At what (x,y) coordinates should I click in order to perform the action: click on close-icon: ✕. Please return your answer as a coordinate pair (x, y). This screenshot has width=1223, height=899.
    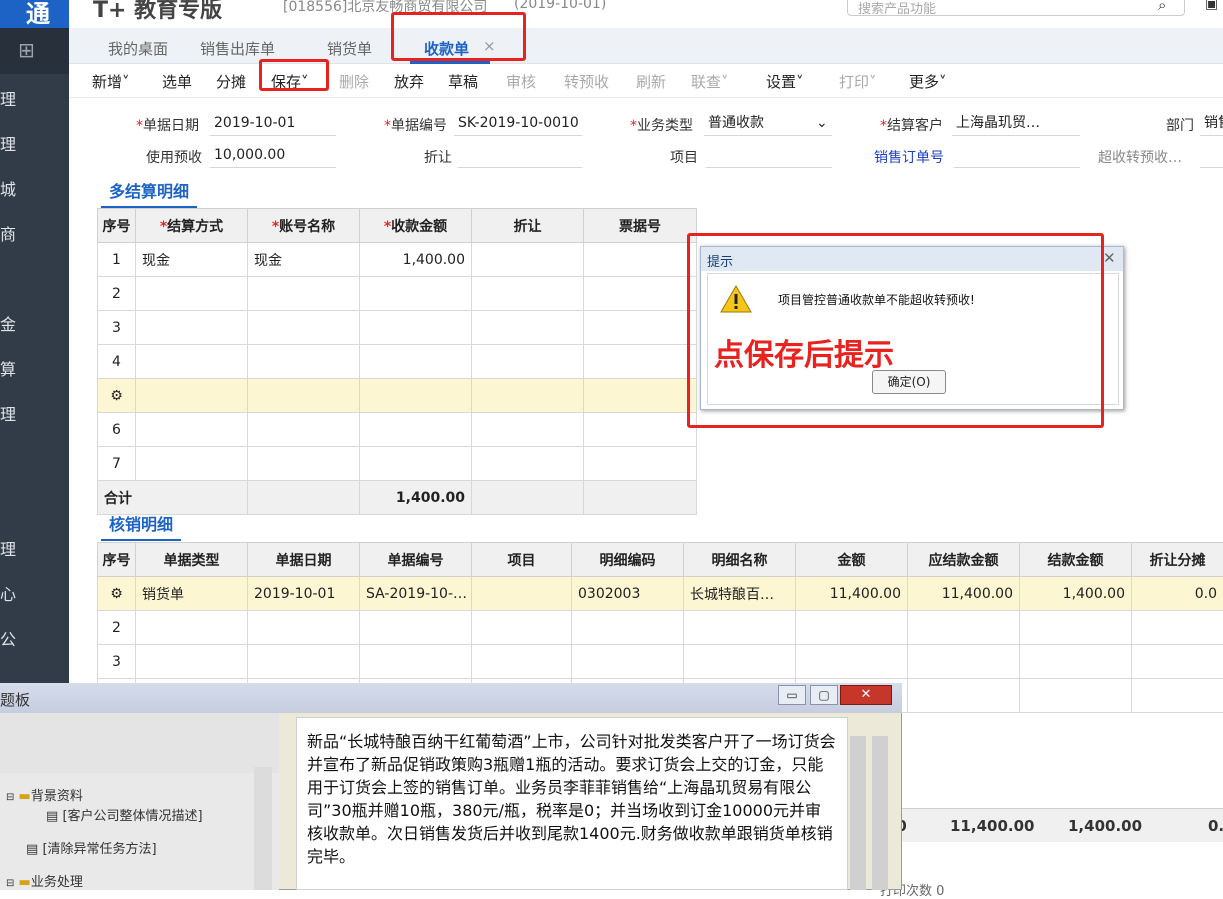
    Looking at the image, I should click on (1109, 258).